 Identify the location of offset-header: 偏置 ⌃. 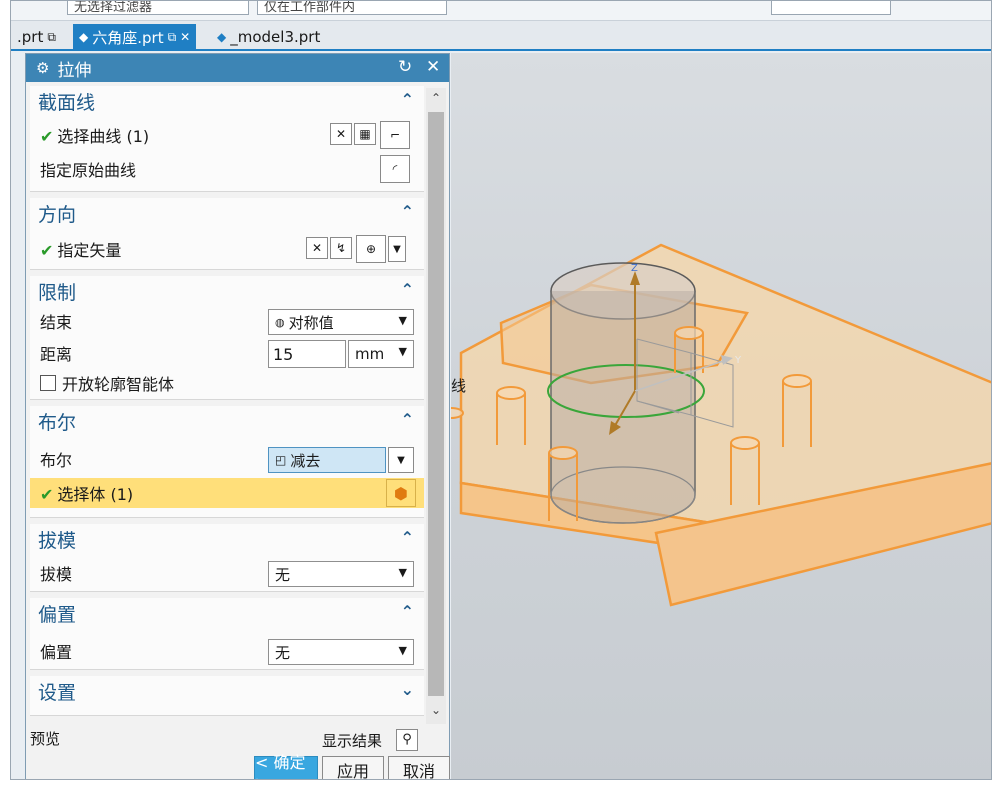
(227, 613).